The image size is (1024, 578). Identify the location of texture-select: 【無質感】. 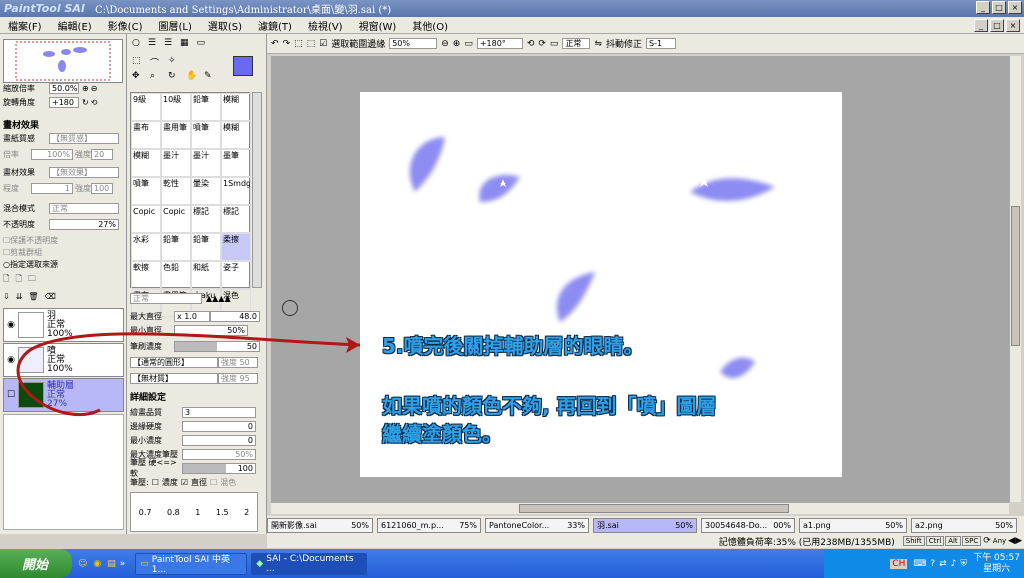
(84, 138).